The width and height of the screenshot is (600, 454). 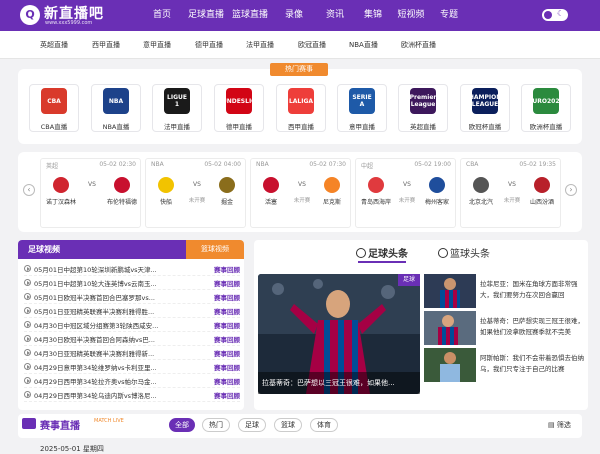 I want to click on tab-basketball-videos: 篮球视频, so click(x=215, y=249).